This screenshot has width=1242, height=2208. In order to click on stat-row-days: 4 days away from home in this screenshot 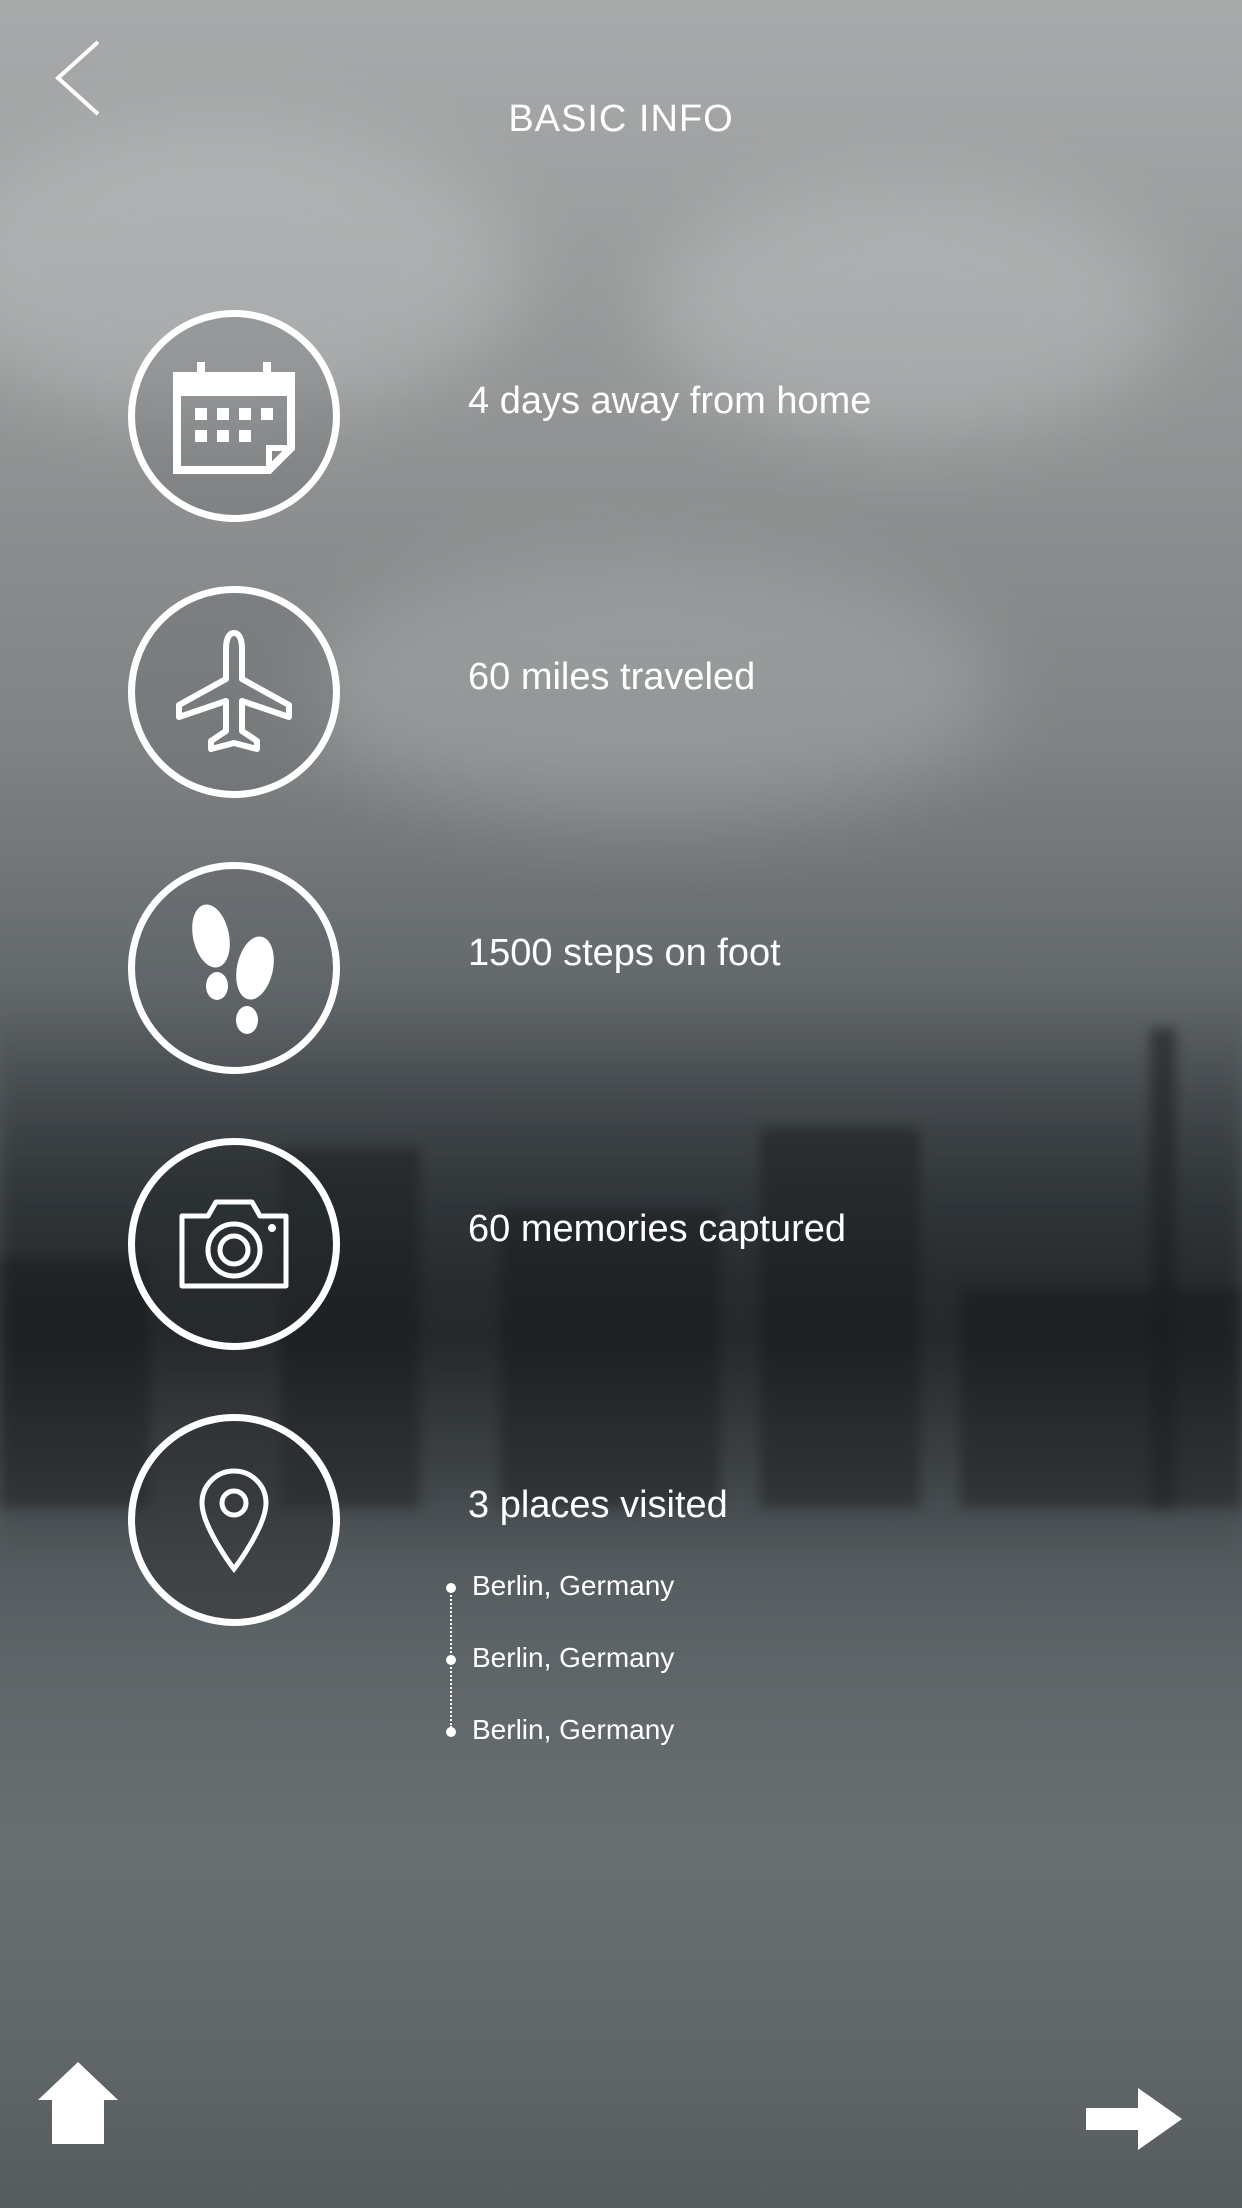, I will do `click(628, 416)`.